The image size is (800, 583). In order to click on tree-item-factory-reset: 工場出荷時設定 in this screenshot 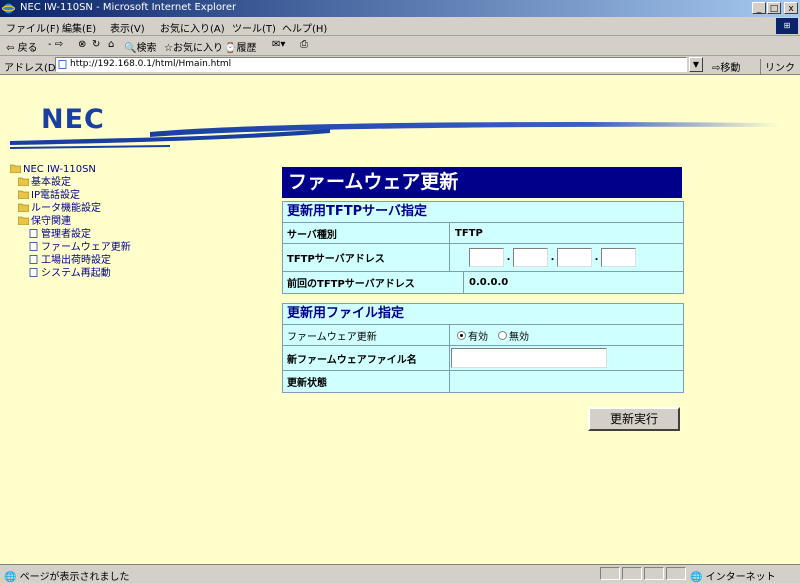, I will do `click(69, 260)`.